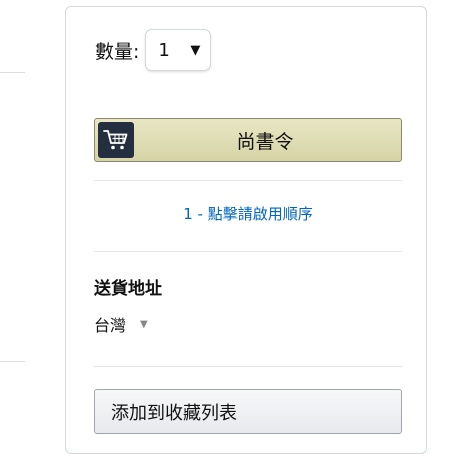  I want to click on one-click-enable-link: 1 - 點擊請啟用順序, so click(248, 213).